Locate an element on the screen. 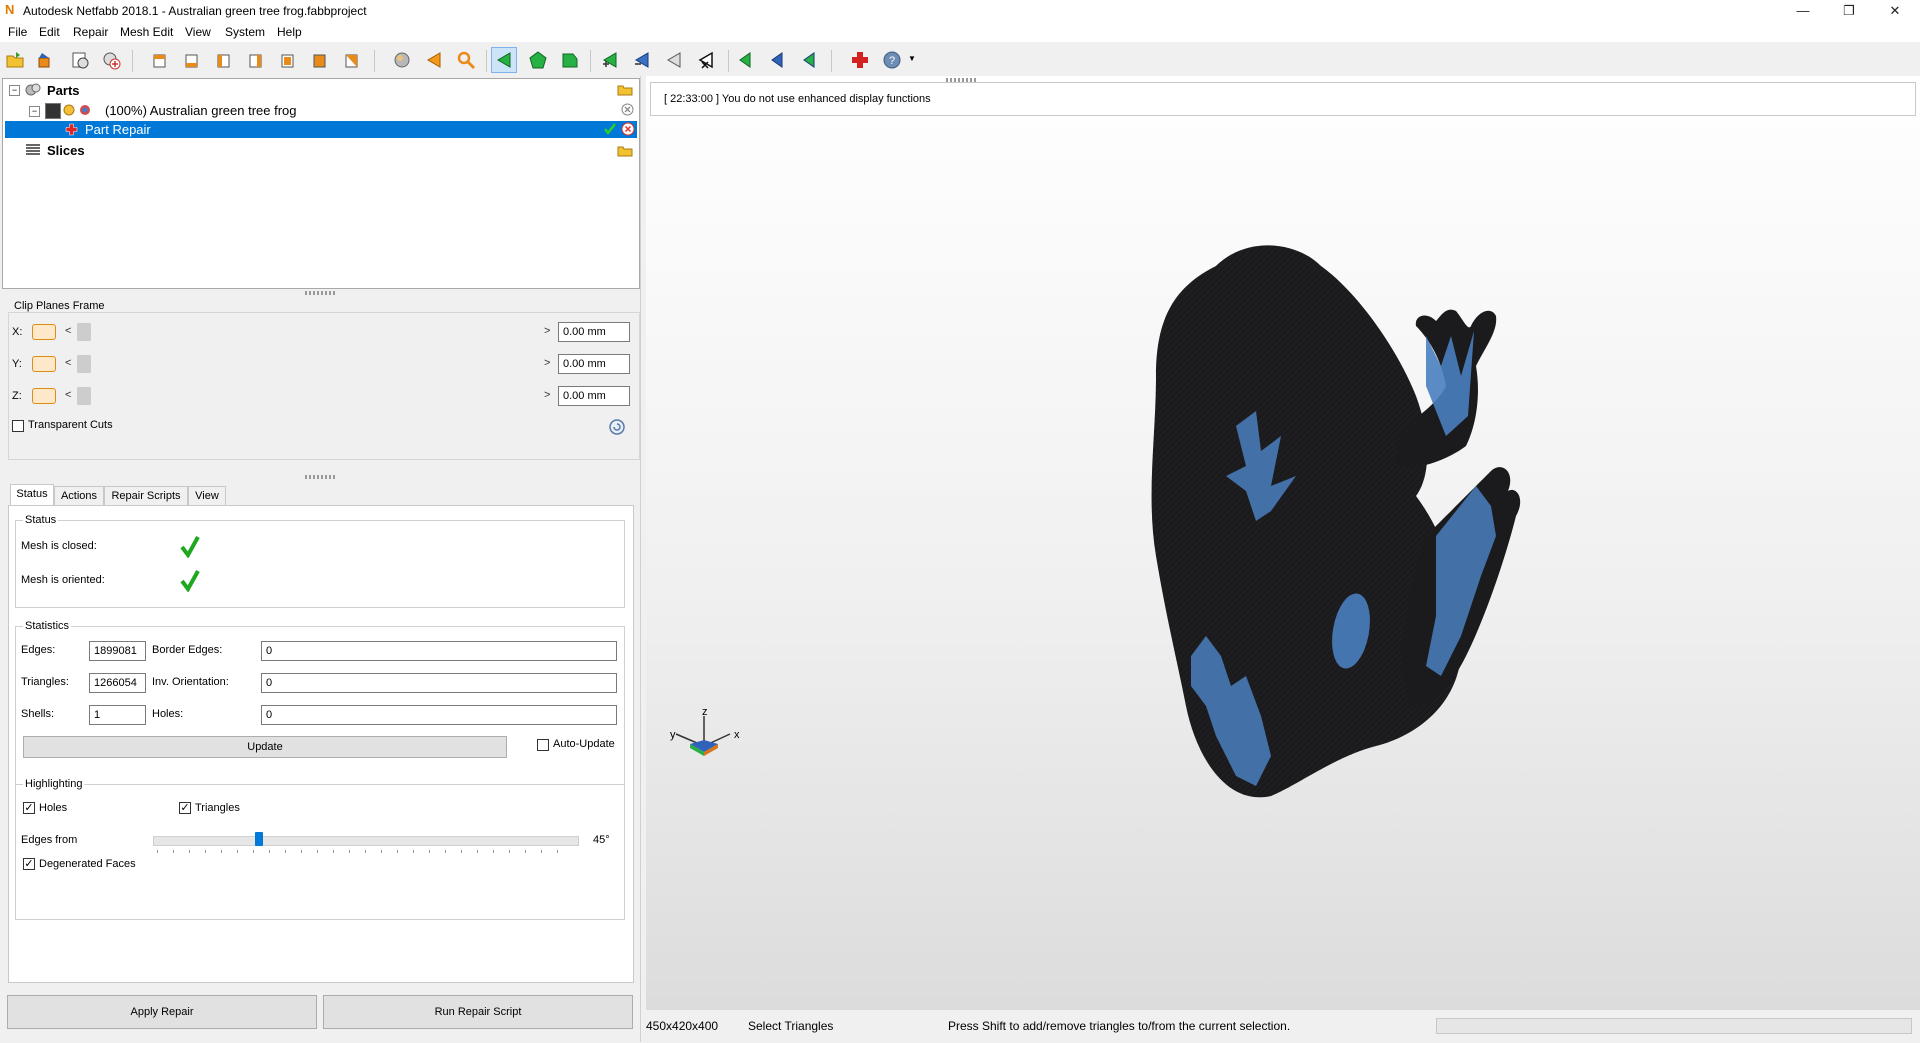 The width and height of the screenshot is (1920, 1043). clip-z-slider is located at coordinates (84, 396).